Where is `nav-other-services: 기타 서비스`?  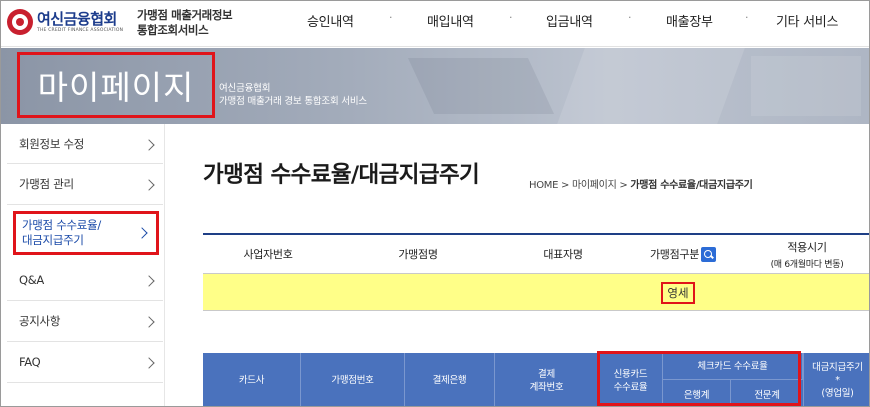
nav-other-services: 기타 서비스 is located at coordinates (807, 20).